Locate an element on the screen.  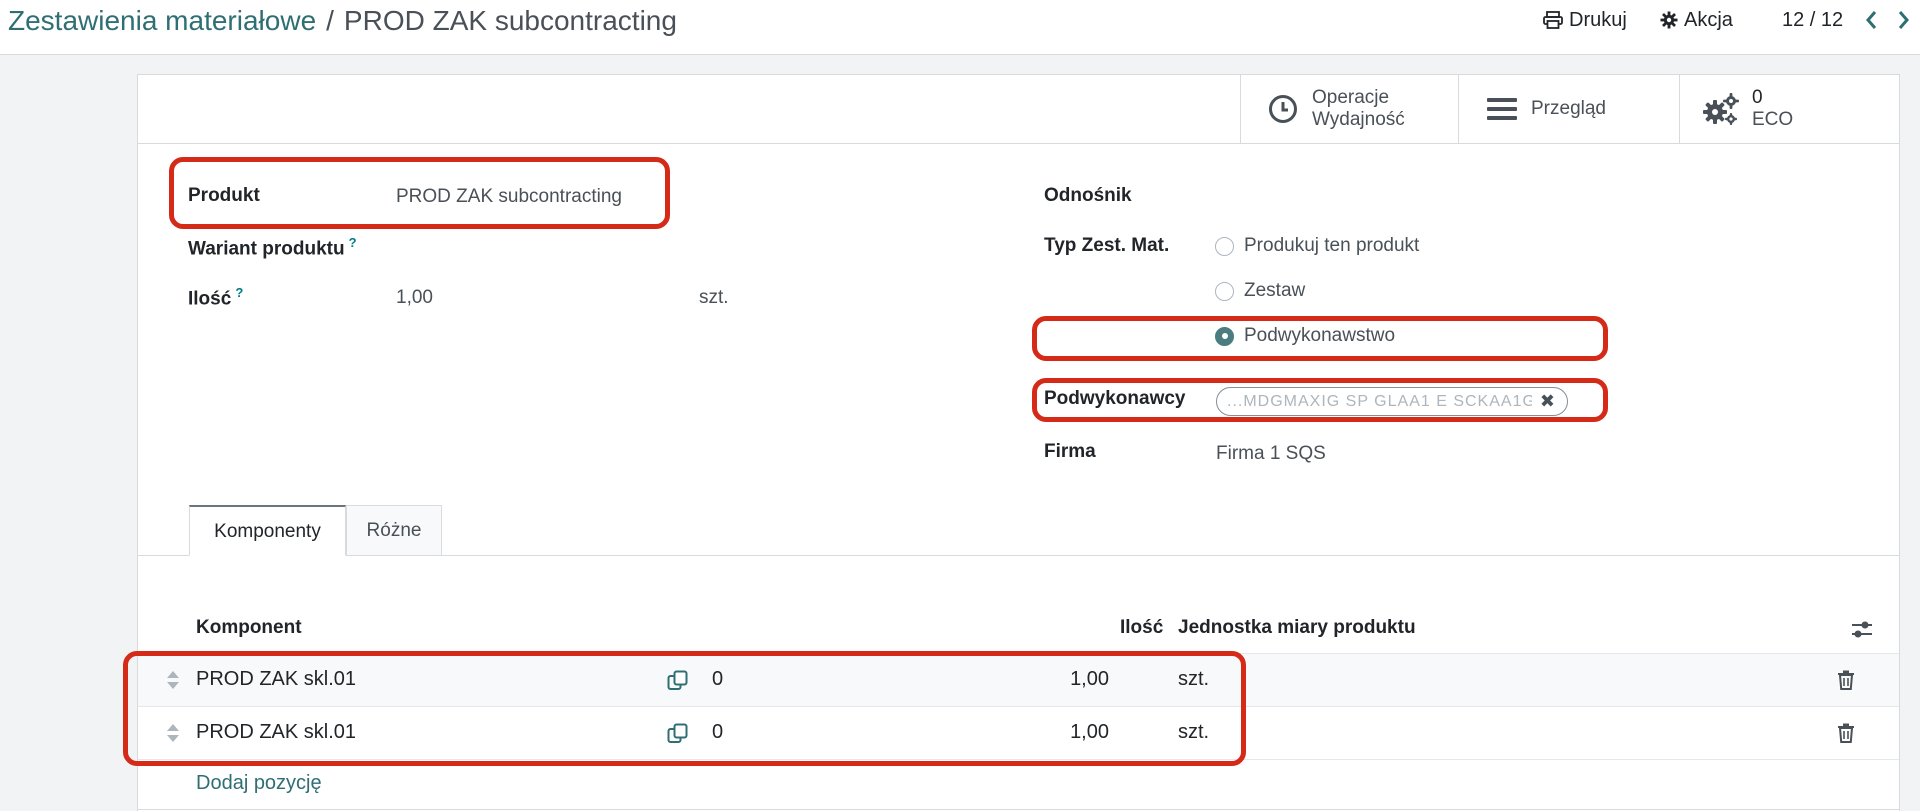
bom-type-option-kit: Zestaw is located at coordinates (1260, 291).